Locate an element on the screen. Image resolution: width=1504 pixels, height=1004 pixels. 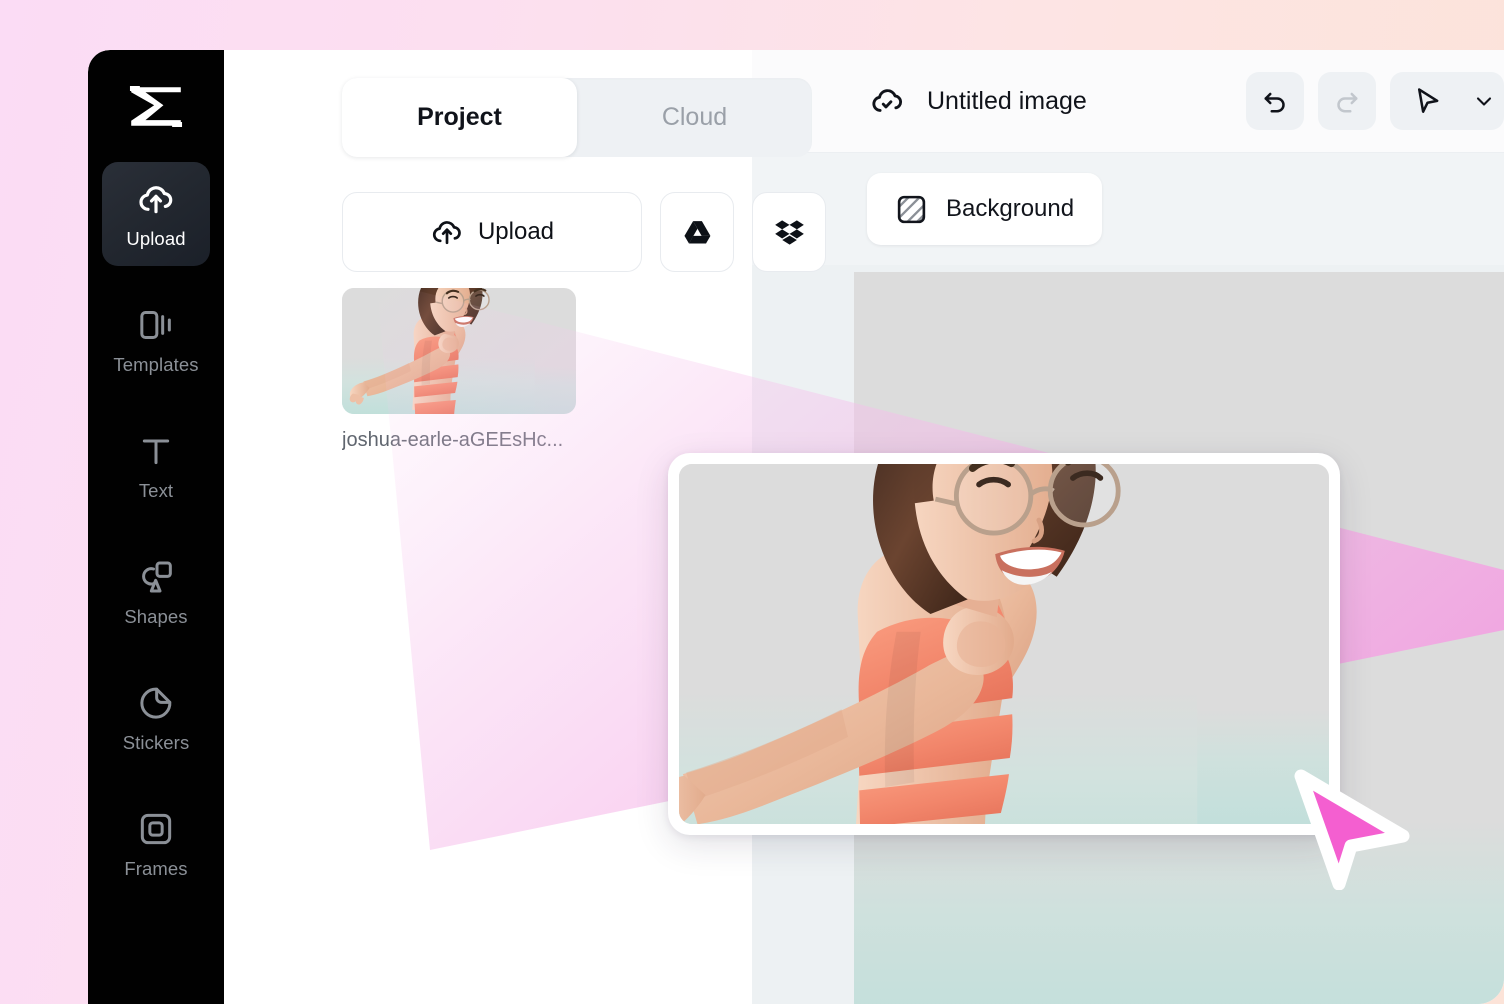
text-t-icon is located at coordinates (156, 451).